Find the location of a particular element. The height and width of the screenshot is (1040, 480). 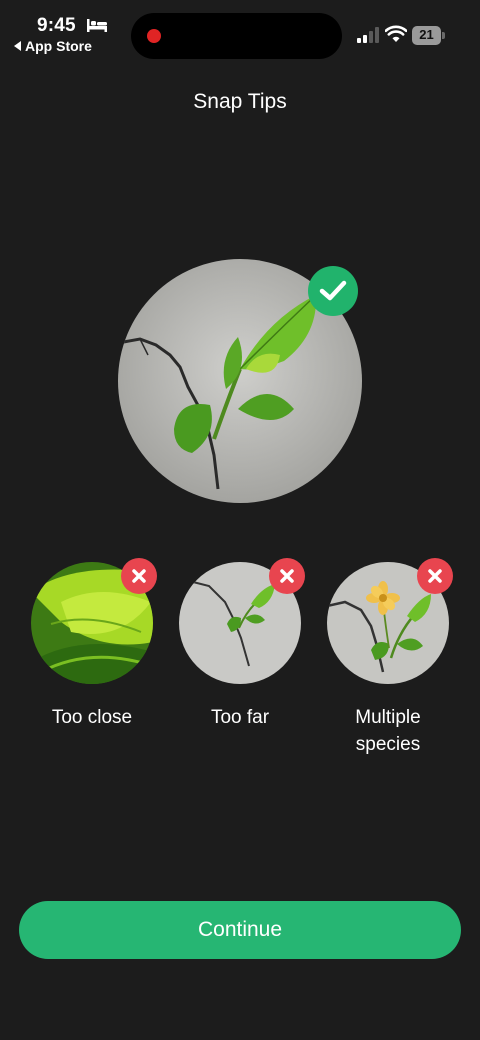

back-to-app-store: App Store is located at coordinates (53, 46).